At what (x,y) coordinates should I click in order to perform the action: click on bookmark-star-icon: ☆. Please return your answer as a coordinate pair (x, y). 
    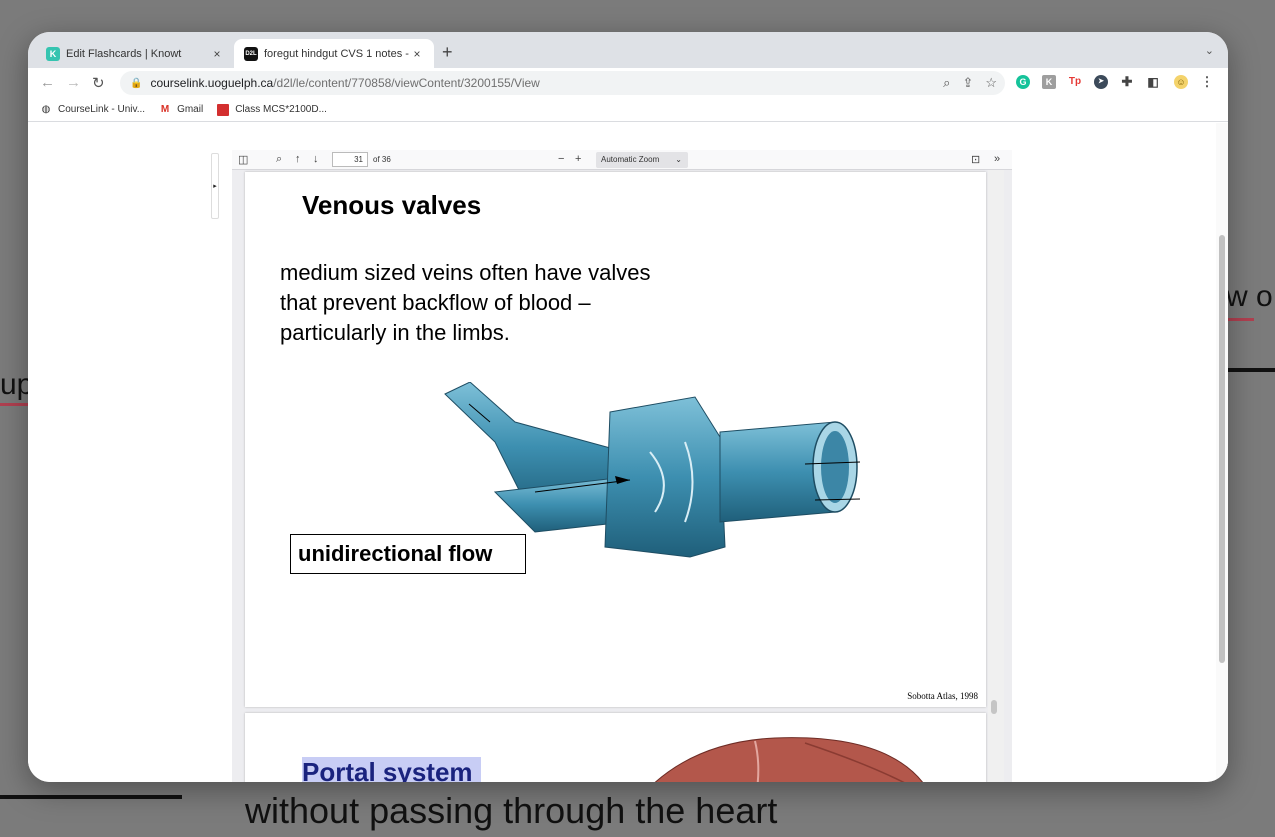
    Looking at the image, I should click on (991, 83).